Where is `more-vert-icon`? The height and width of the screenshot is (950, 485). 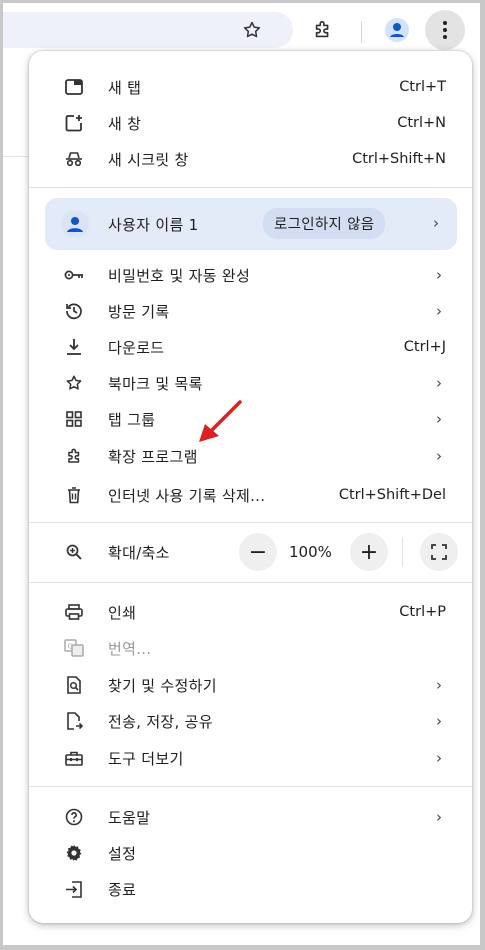
more-vert-icon is located at coordinates (445, 30).